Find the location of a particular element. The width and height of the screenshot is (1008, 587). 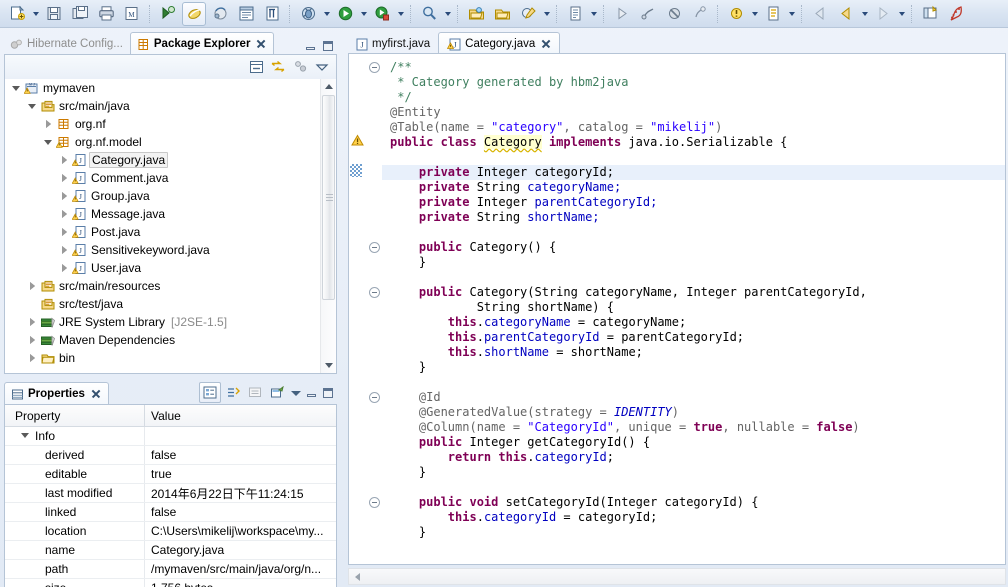

new-class-icon is located at coordinates (528, 14).